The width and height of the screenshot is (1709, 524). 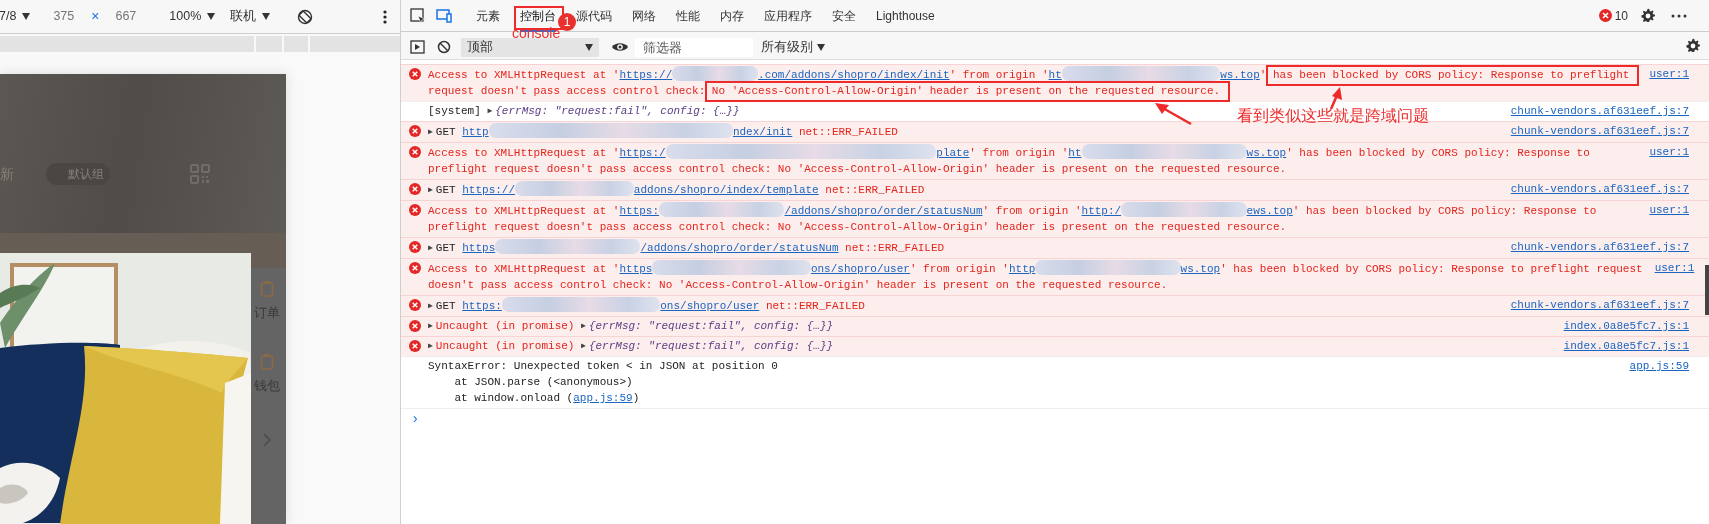 I want to click on error-message: ▶ GET https:// addons/shopro/index/template net::ERR_FAILED, so click(x=676, y=190).